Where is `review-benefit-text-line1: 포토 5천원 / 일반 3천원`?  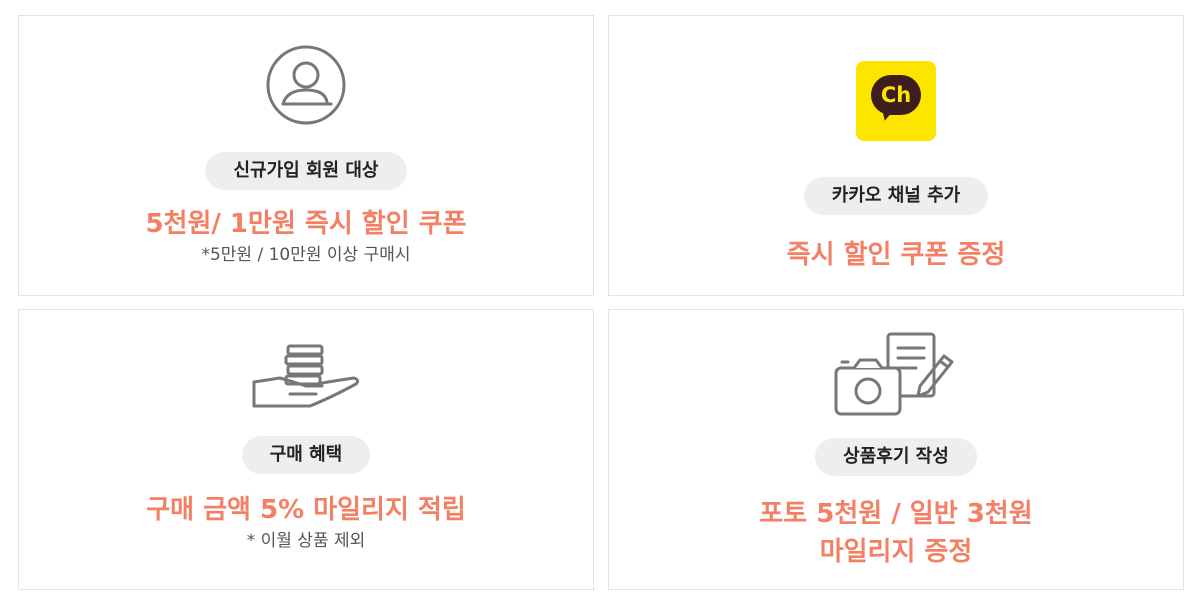
review-benefit-text-line1: 포토 5천원 / 일반 3천원 is located at coordinates (896, 514).